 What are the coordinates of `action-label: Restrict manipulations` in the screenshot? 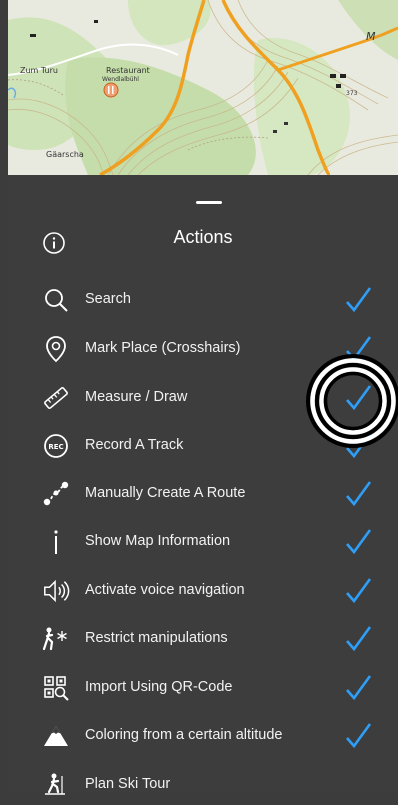 It's located at (156, 638).